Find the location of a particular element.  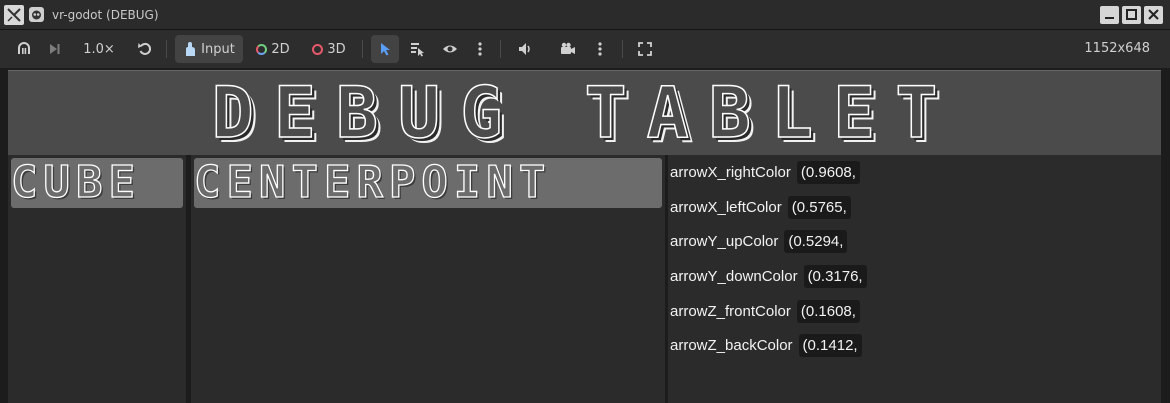

list-select-button is located at coordinates (417, 49).